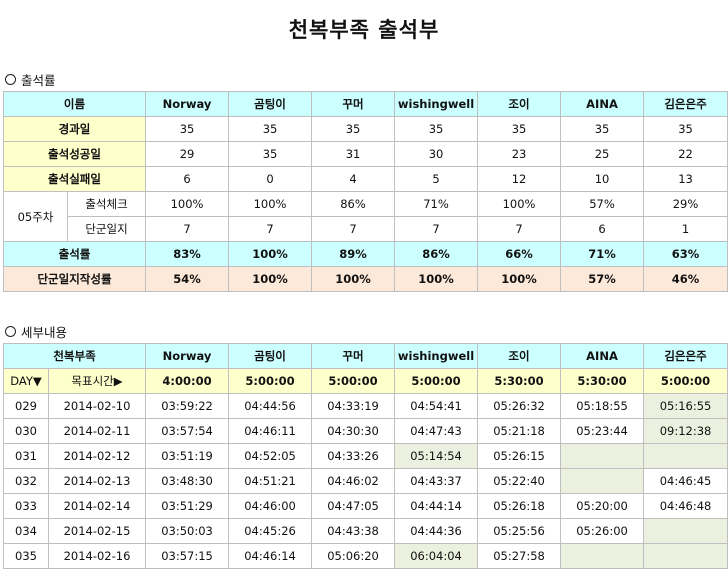 Image resolution: width=728 pixels, height=580 pixels. I want to click on time-cell: 05:18:55, so click(602, 406).